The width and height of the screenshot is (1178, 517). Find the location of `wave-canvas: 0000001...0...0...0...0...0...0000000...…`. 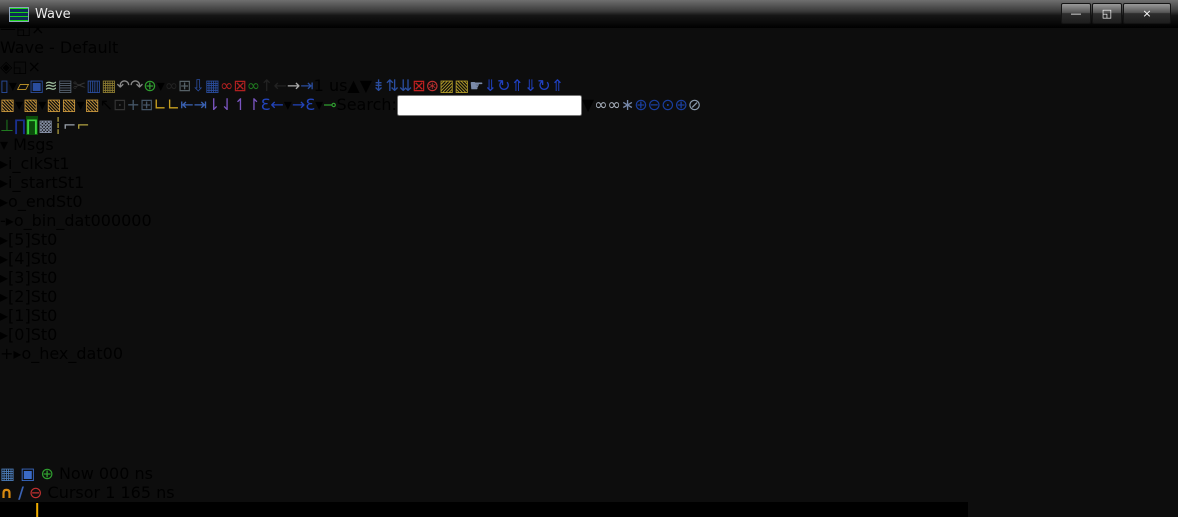

wave-canvas: 0000001...0...0...0...0...0...0000000...… is located at coordinates (484, 509).